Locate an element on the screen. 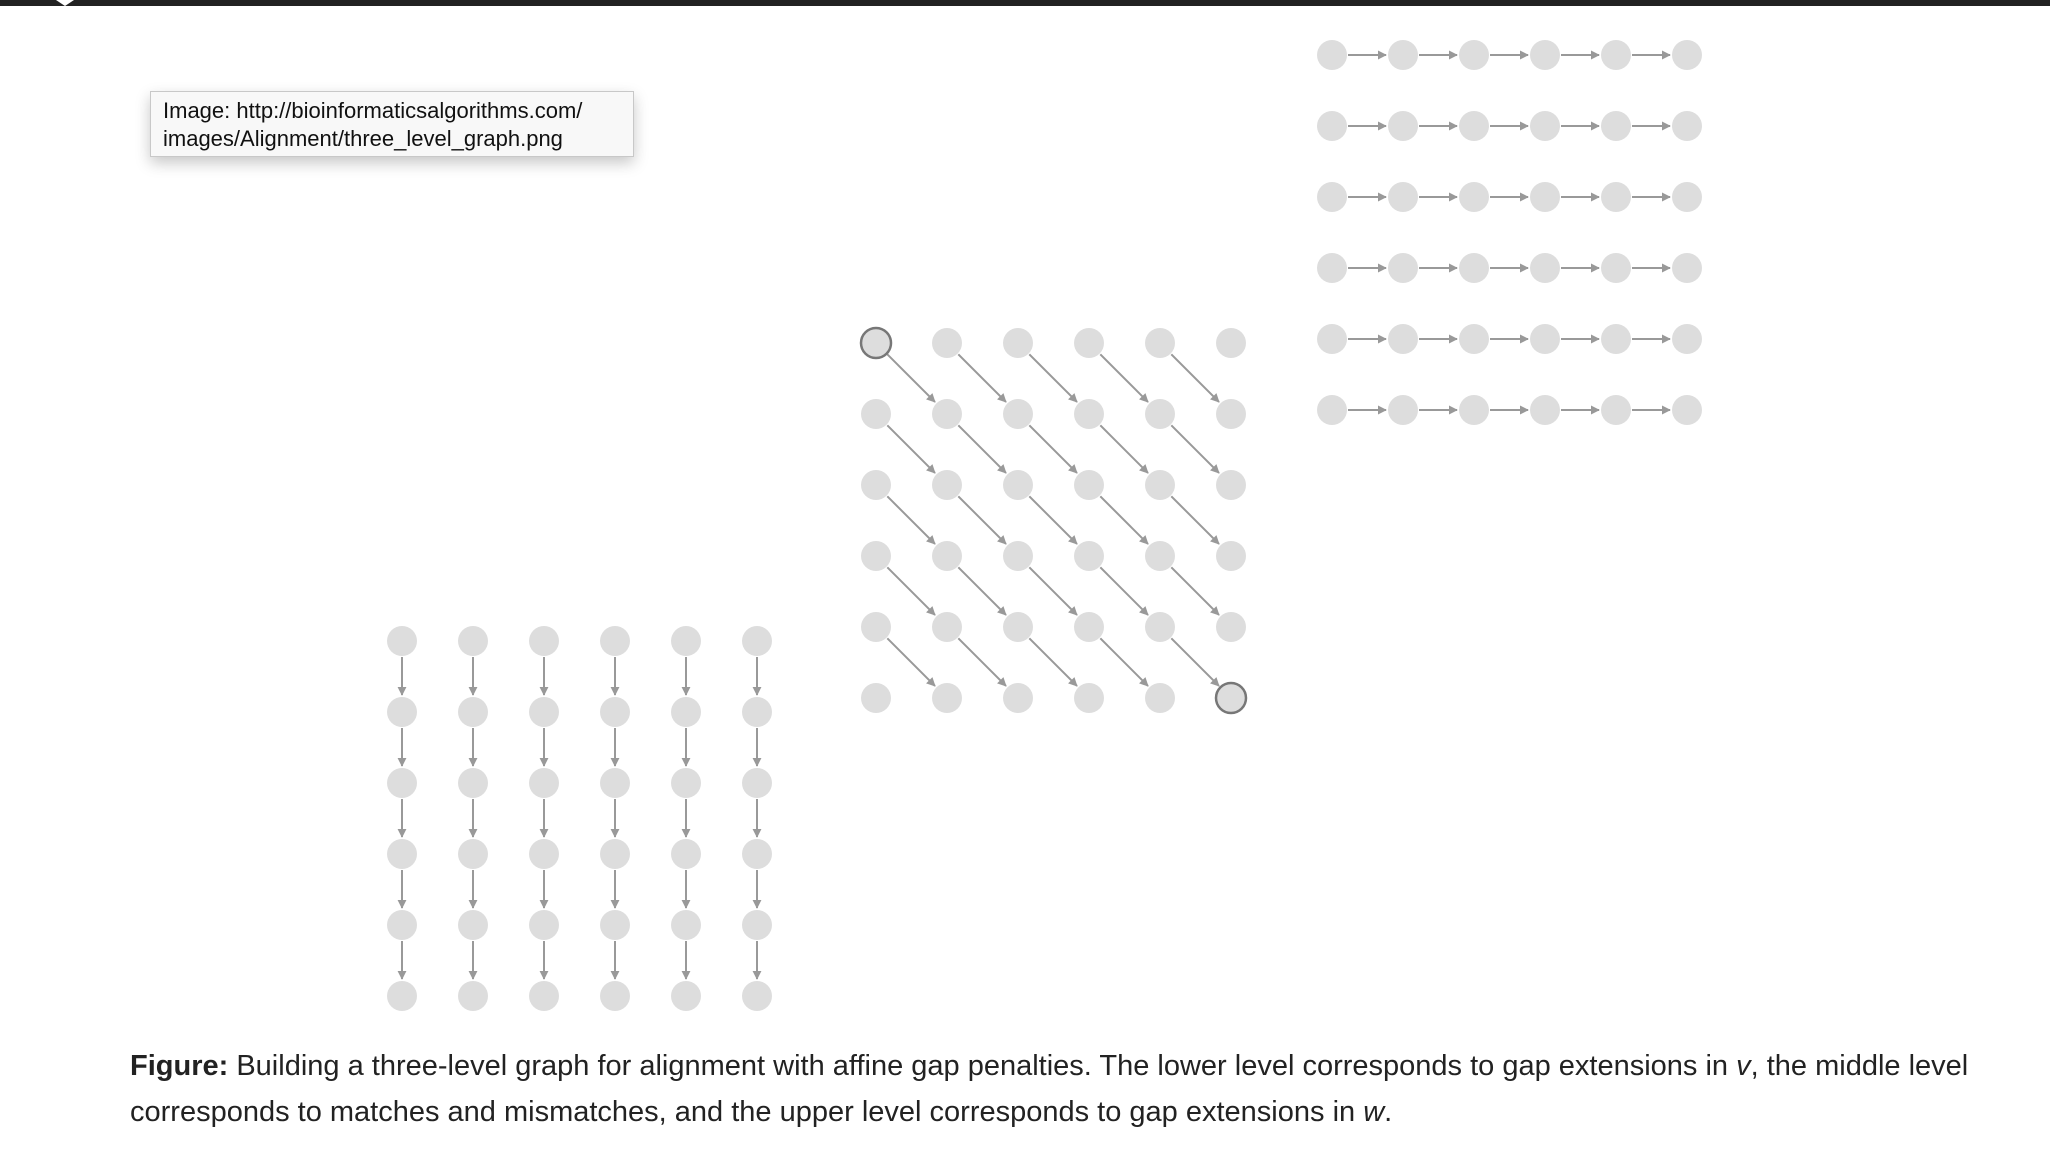 This screenshot has height=1160, width=2050. lower-level-graph is located at coordinates (579, 818).